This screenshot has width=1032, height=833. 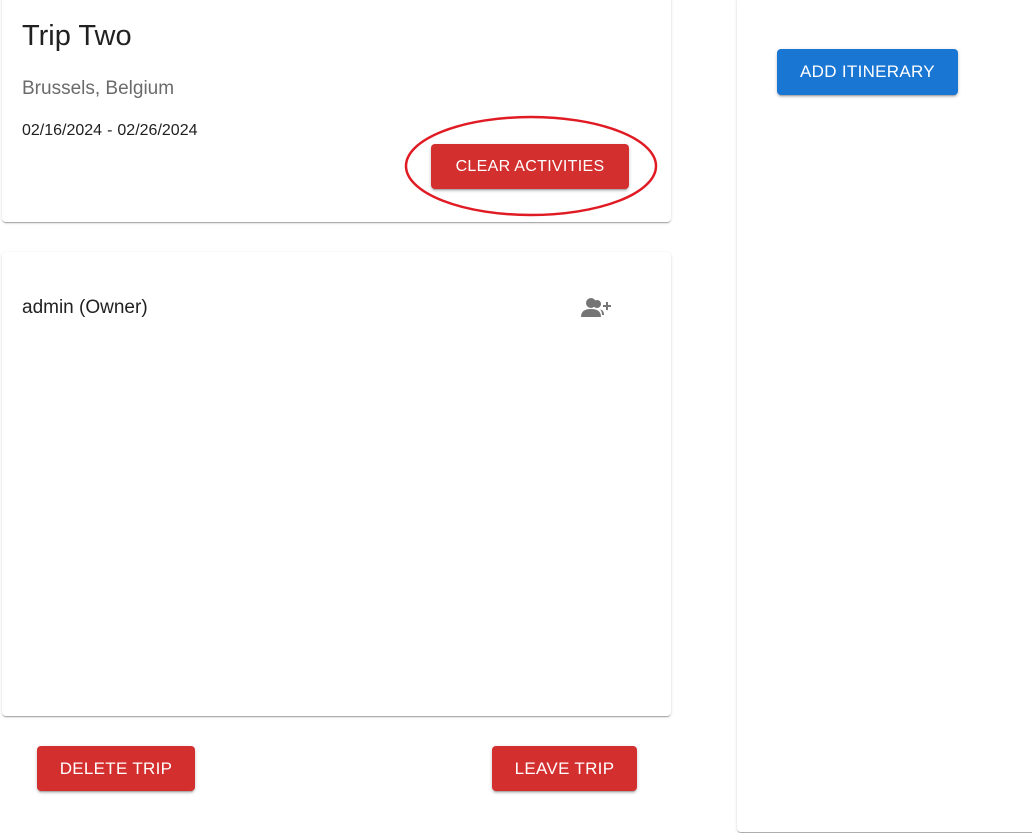 What do you see at coordinates (530, 166) in the screenshot?
I see `clear-activities-button: CLEAR ACTIVITIES` at bounding box center [530, 166].